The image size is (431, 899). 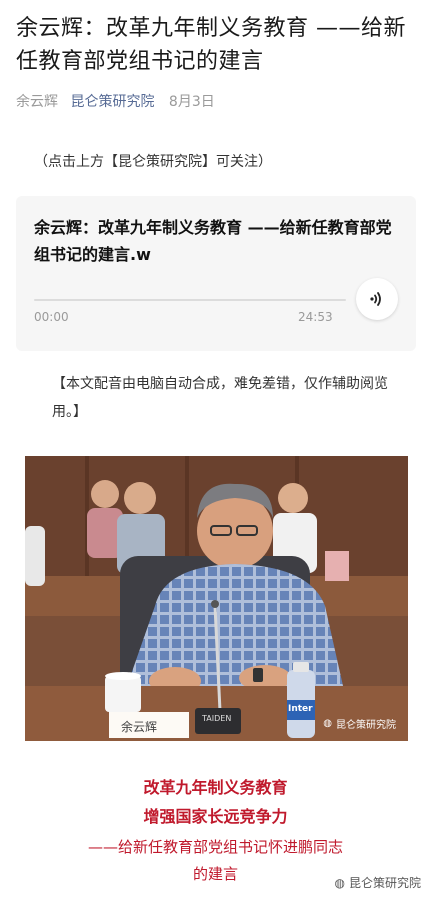 What do you see at coordinates (153, 162) in the screenshot?
I see `follow-notice: （点击上方【昆仑策研究院】可关注）` at bounding box center [153, 162].